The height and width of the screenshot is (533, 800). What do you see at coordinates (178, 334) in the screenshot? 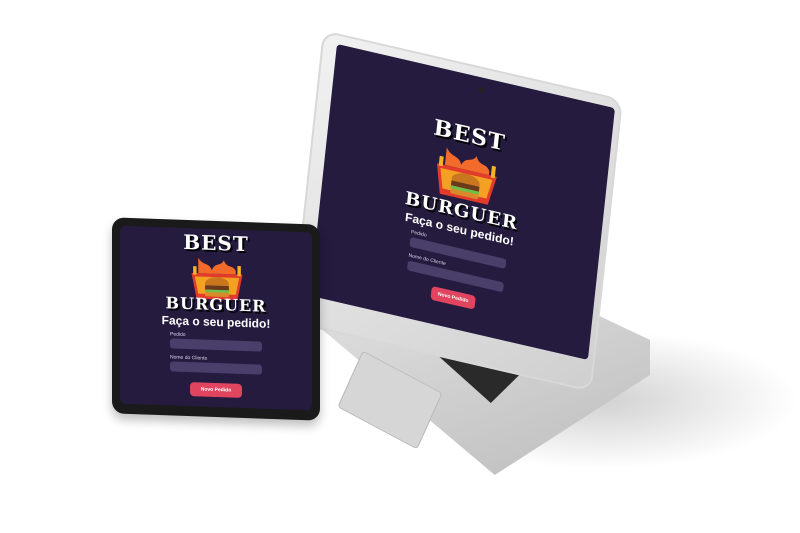
I see `order-label: Pedido` at bounding box center [178, 334].